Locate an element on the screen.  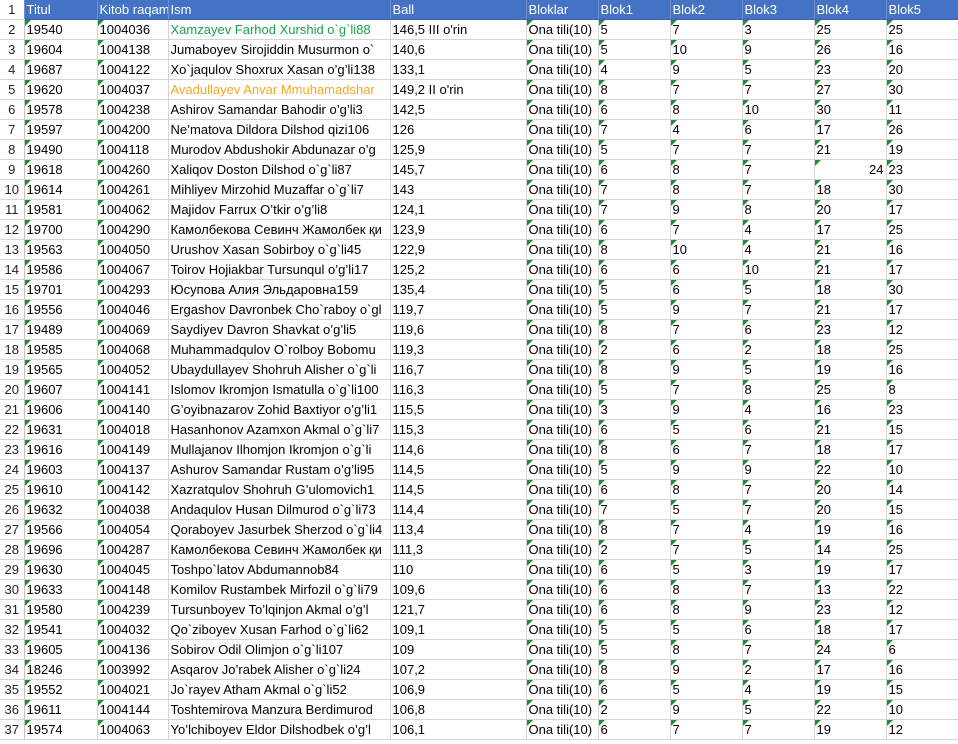
cell-ism: Komilov Rustambek Mirfozil o`g`li79 is located at coordinates (279, 589).